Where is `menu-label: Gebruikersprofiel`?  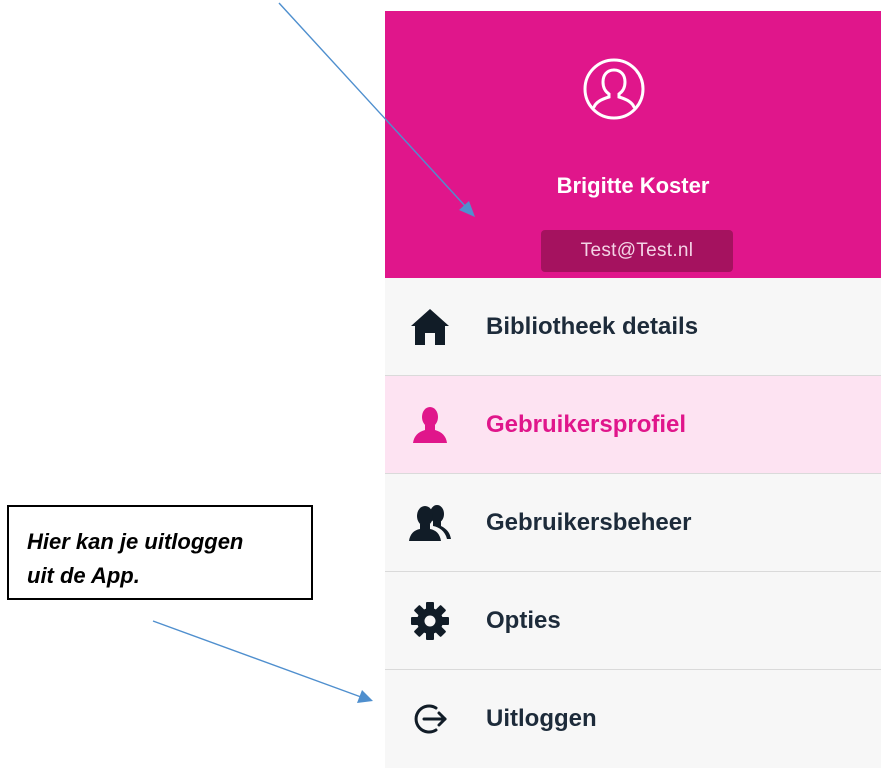
menu-label: Gebruikersprofiel is located at coordinates (586, 424).